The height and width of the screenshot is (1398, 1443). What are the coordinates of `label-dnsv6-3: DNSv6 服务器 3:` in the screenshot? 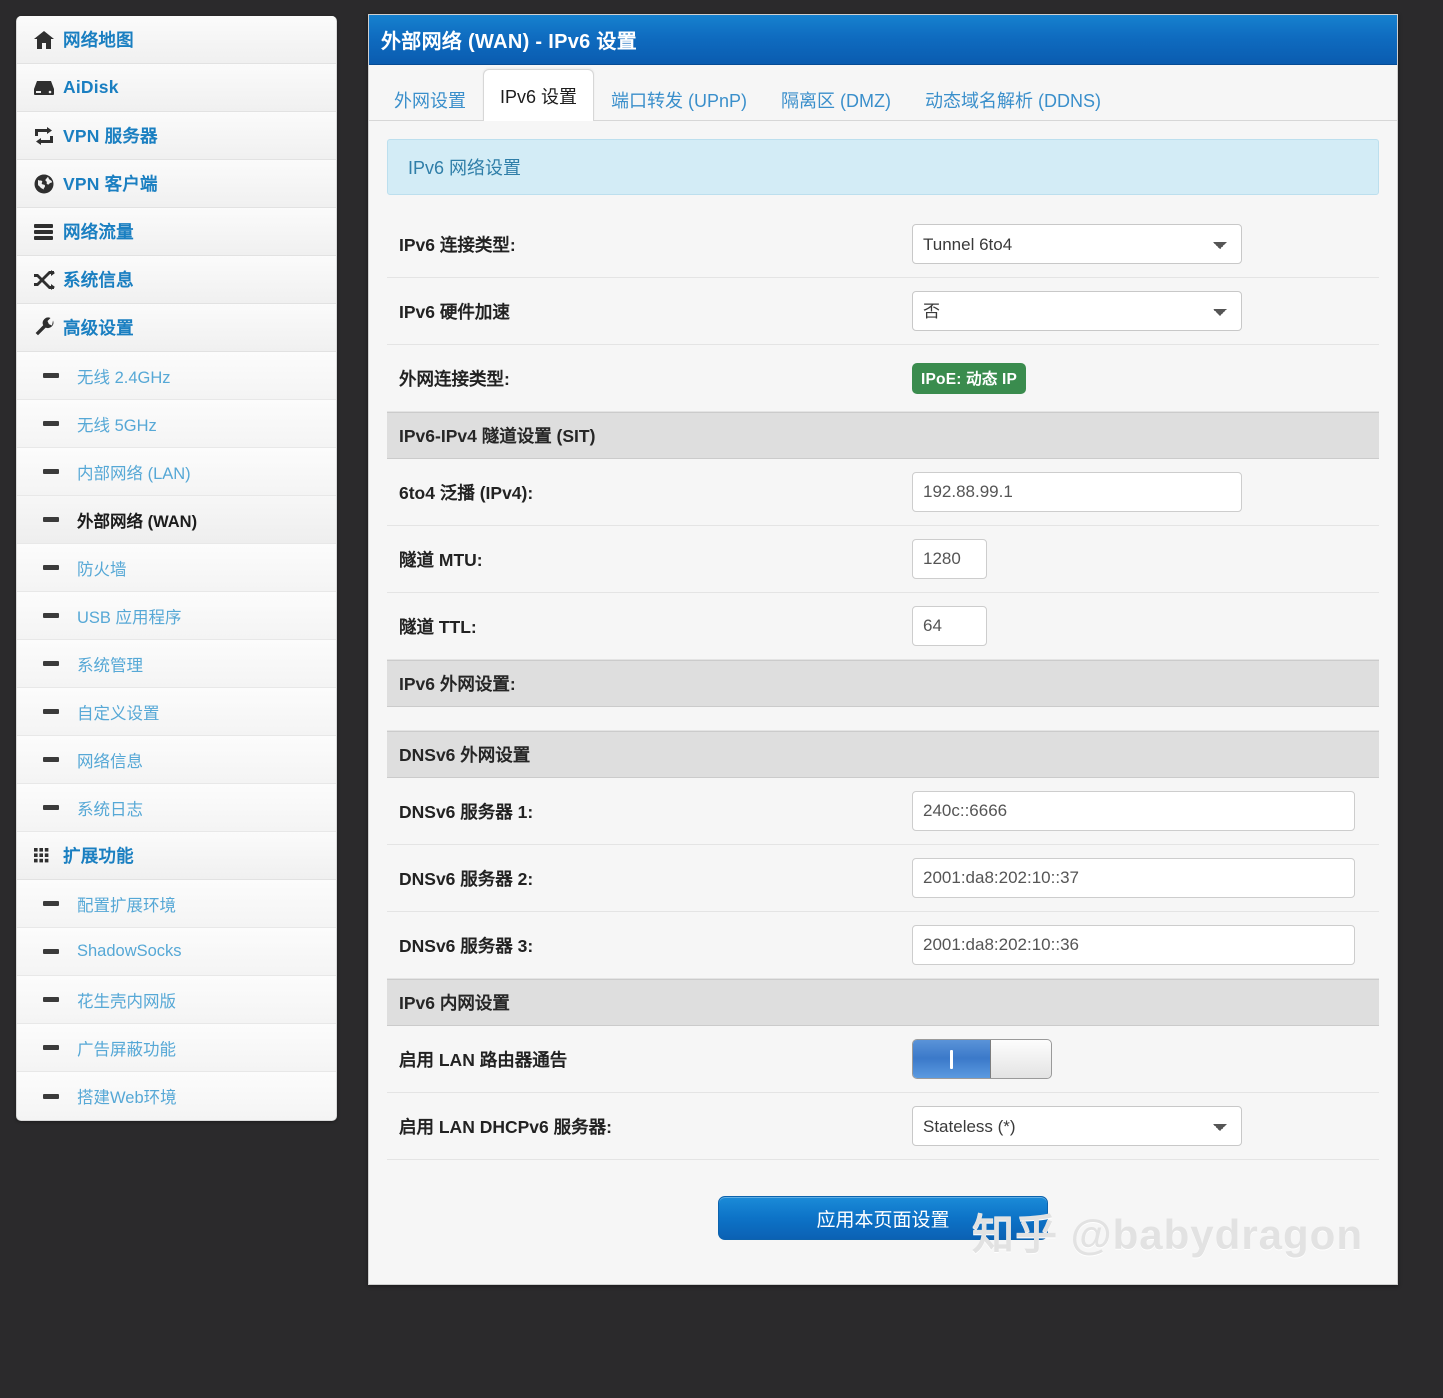 It's located at (466, 945).